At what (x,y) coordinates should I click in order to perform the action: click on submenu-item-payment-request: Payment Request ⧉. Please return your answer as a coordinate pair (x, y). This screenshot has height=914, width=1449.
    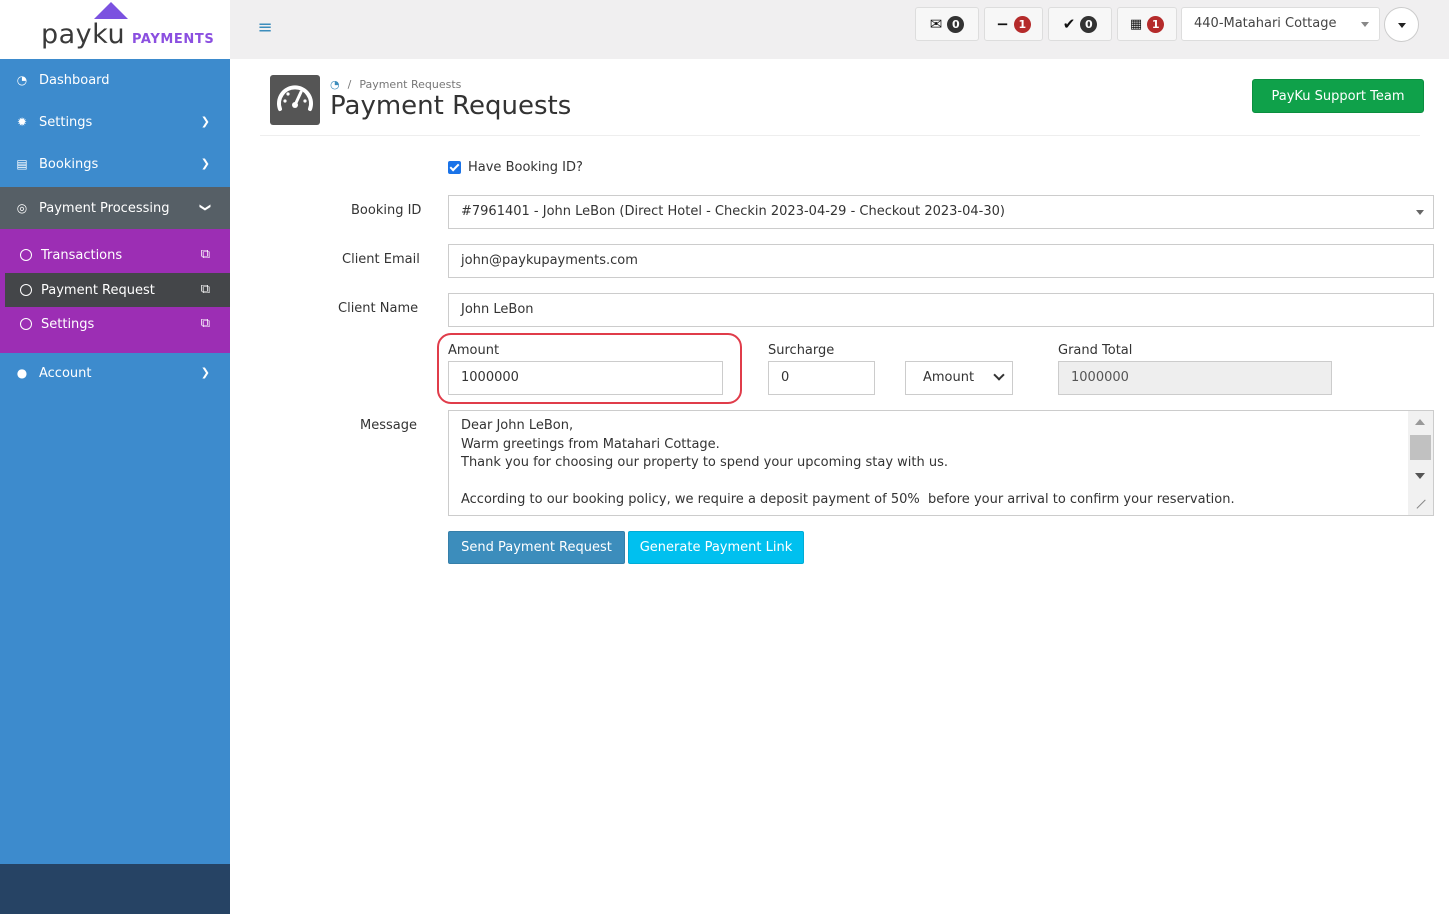
    Looking at the image, I should click on (117, 290).